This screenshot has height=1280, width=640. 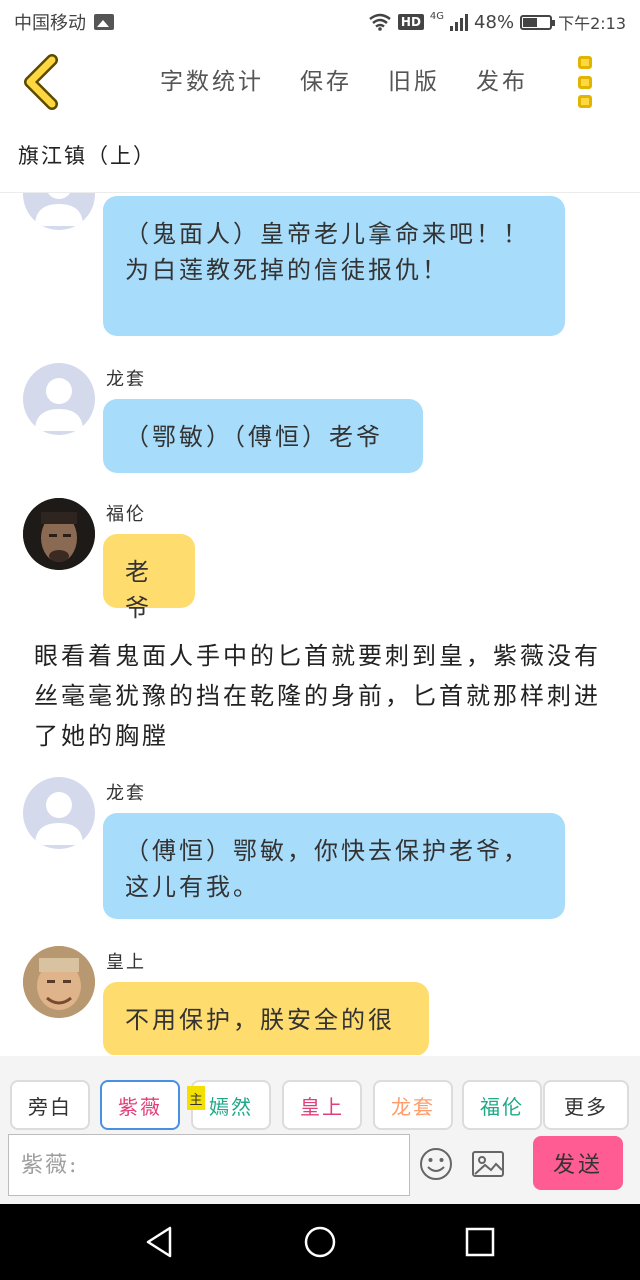 I want to click on role-chip-narrator: 旁白, so click(x=50, y=1105).